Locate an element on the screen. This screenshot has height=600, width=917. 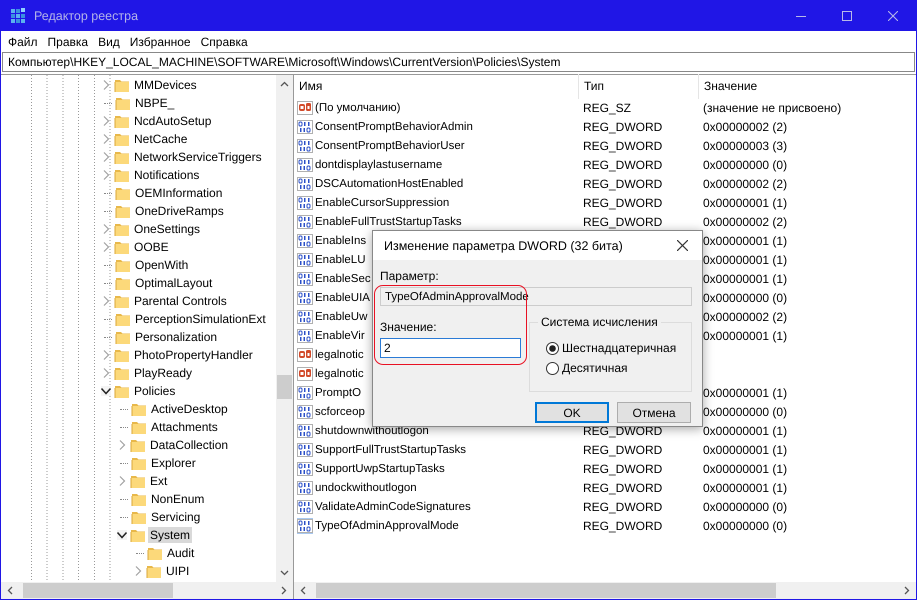
value-name: dontdisplaylastusername is located at coordinates (449, 164).